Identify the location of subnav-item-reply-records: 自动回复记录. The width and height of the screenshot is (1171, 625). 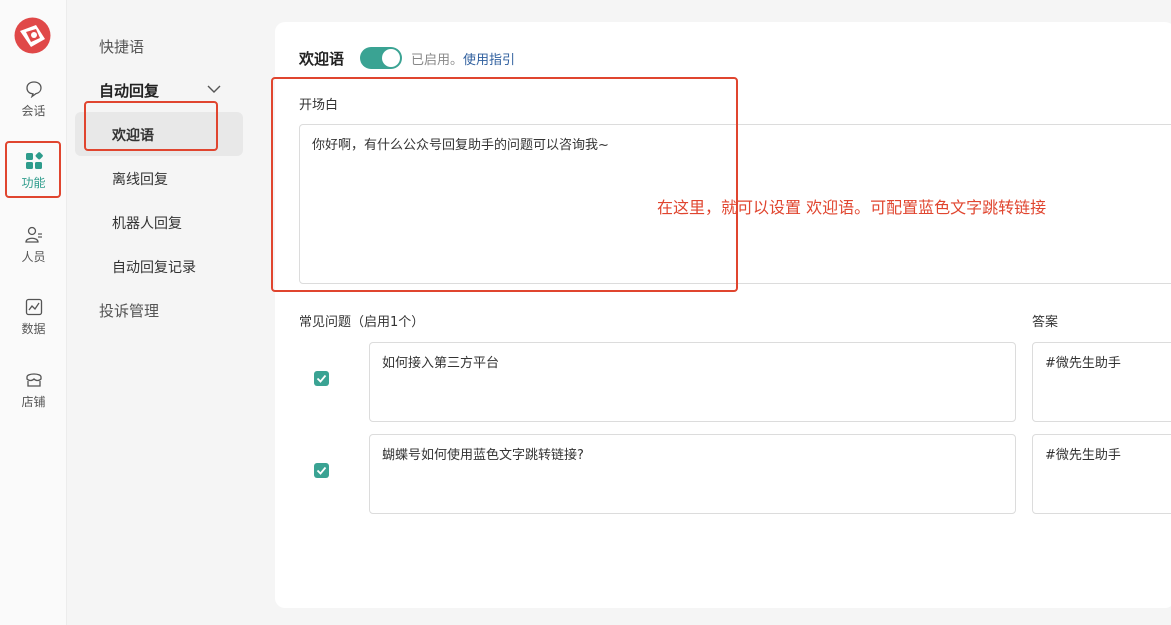
(154, 267).